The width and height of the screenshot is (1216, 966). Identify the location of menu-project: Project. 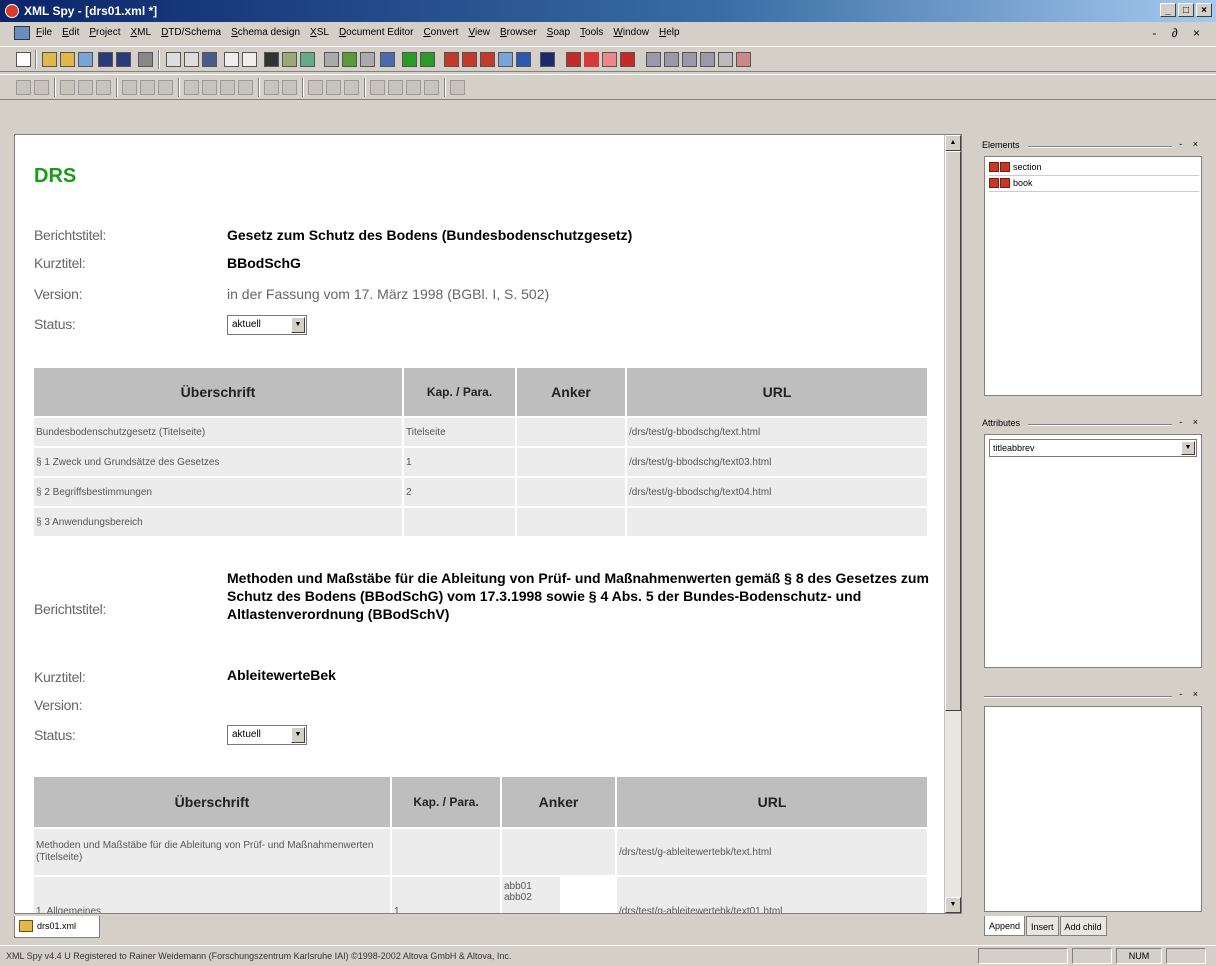
(104, 32).